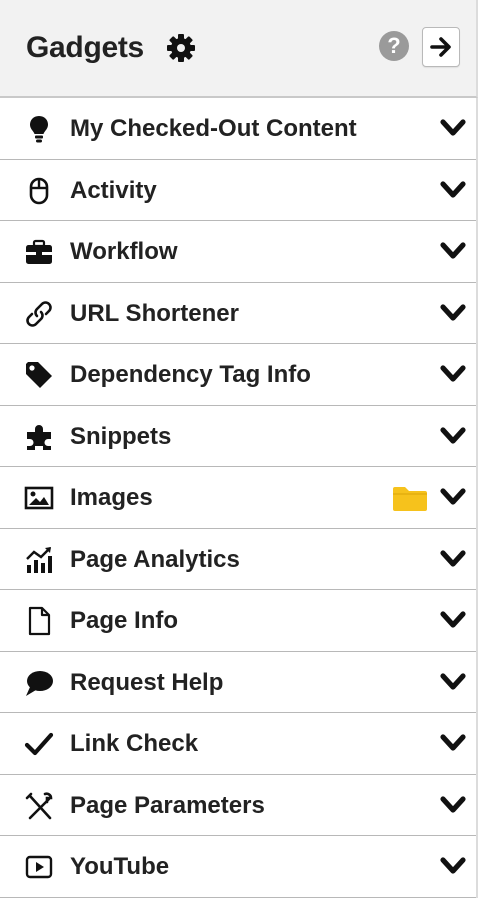 This screenshot has height=898, width=478. I want to click on image-icon, so click(39, 498).